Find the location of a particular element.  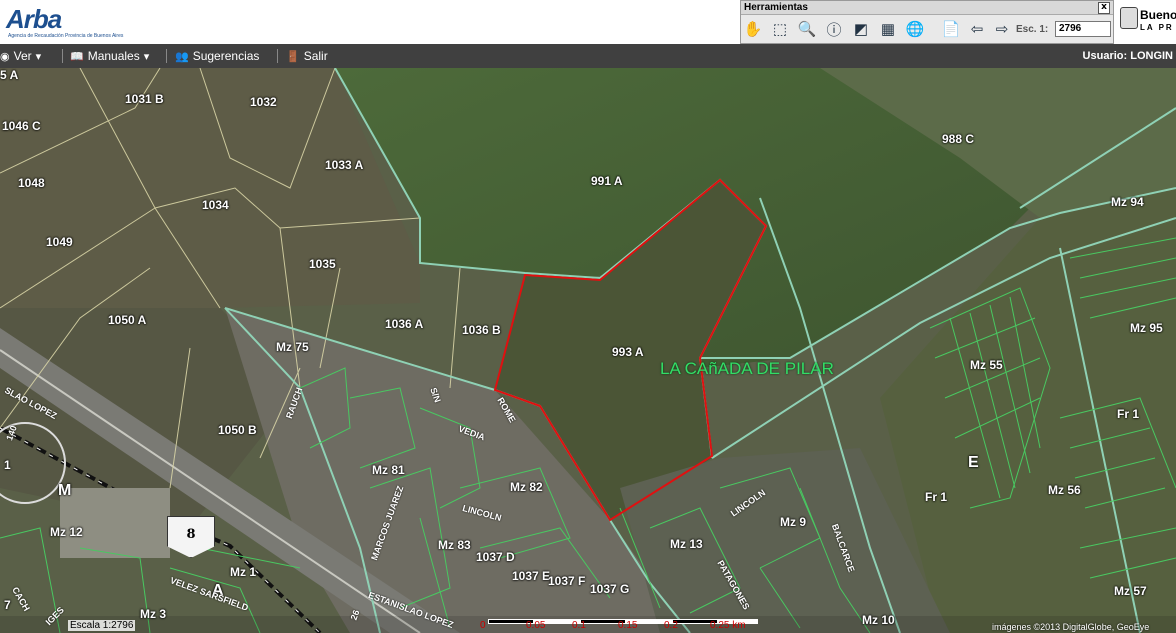

parcel-label: 1037 D is located at coordinates (495, 557).